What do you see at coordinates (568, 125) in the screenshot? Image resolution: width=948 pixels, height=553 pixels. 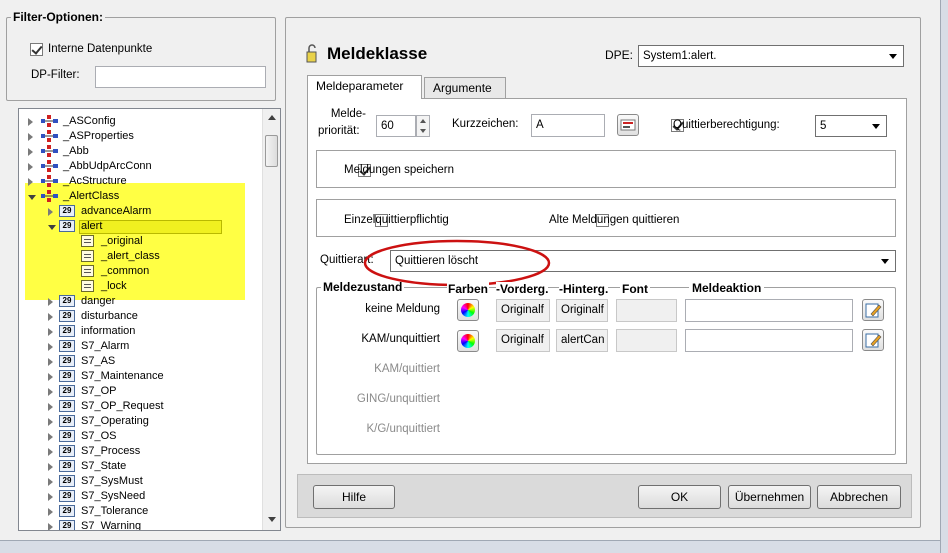 I see `kurzzeichen-input: A` at bounding box center [568, 125].